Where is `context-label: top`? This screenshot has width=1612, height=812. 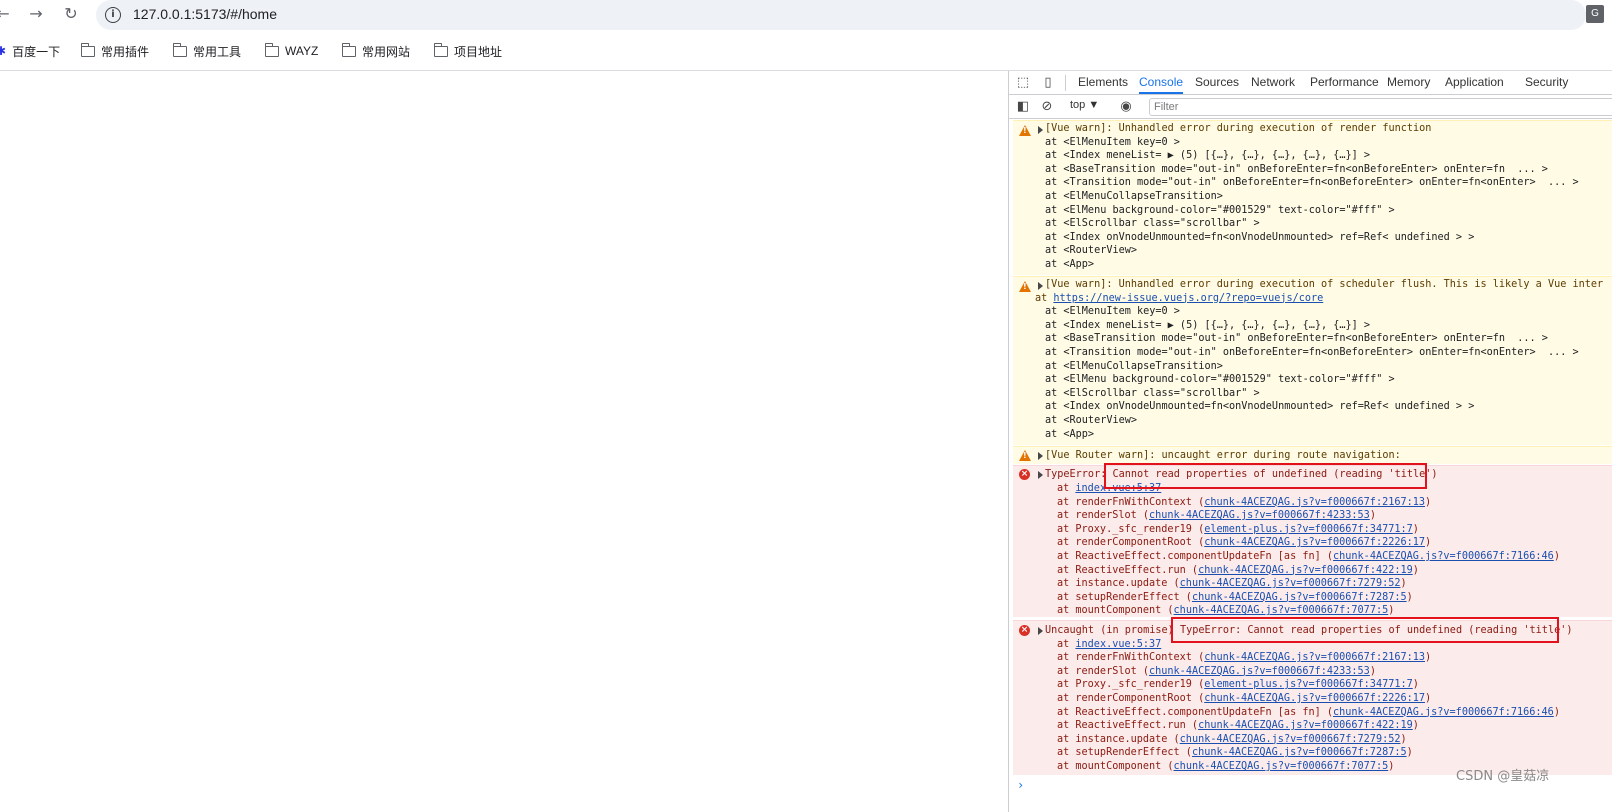
context-label: top is located at coordinates (1078, 105).